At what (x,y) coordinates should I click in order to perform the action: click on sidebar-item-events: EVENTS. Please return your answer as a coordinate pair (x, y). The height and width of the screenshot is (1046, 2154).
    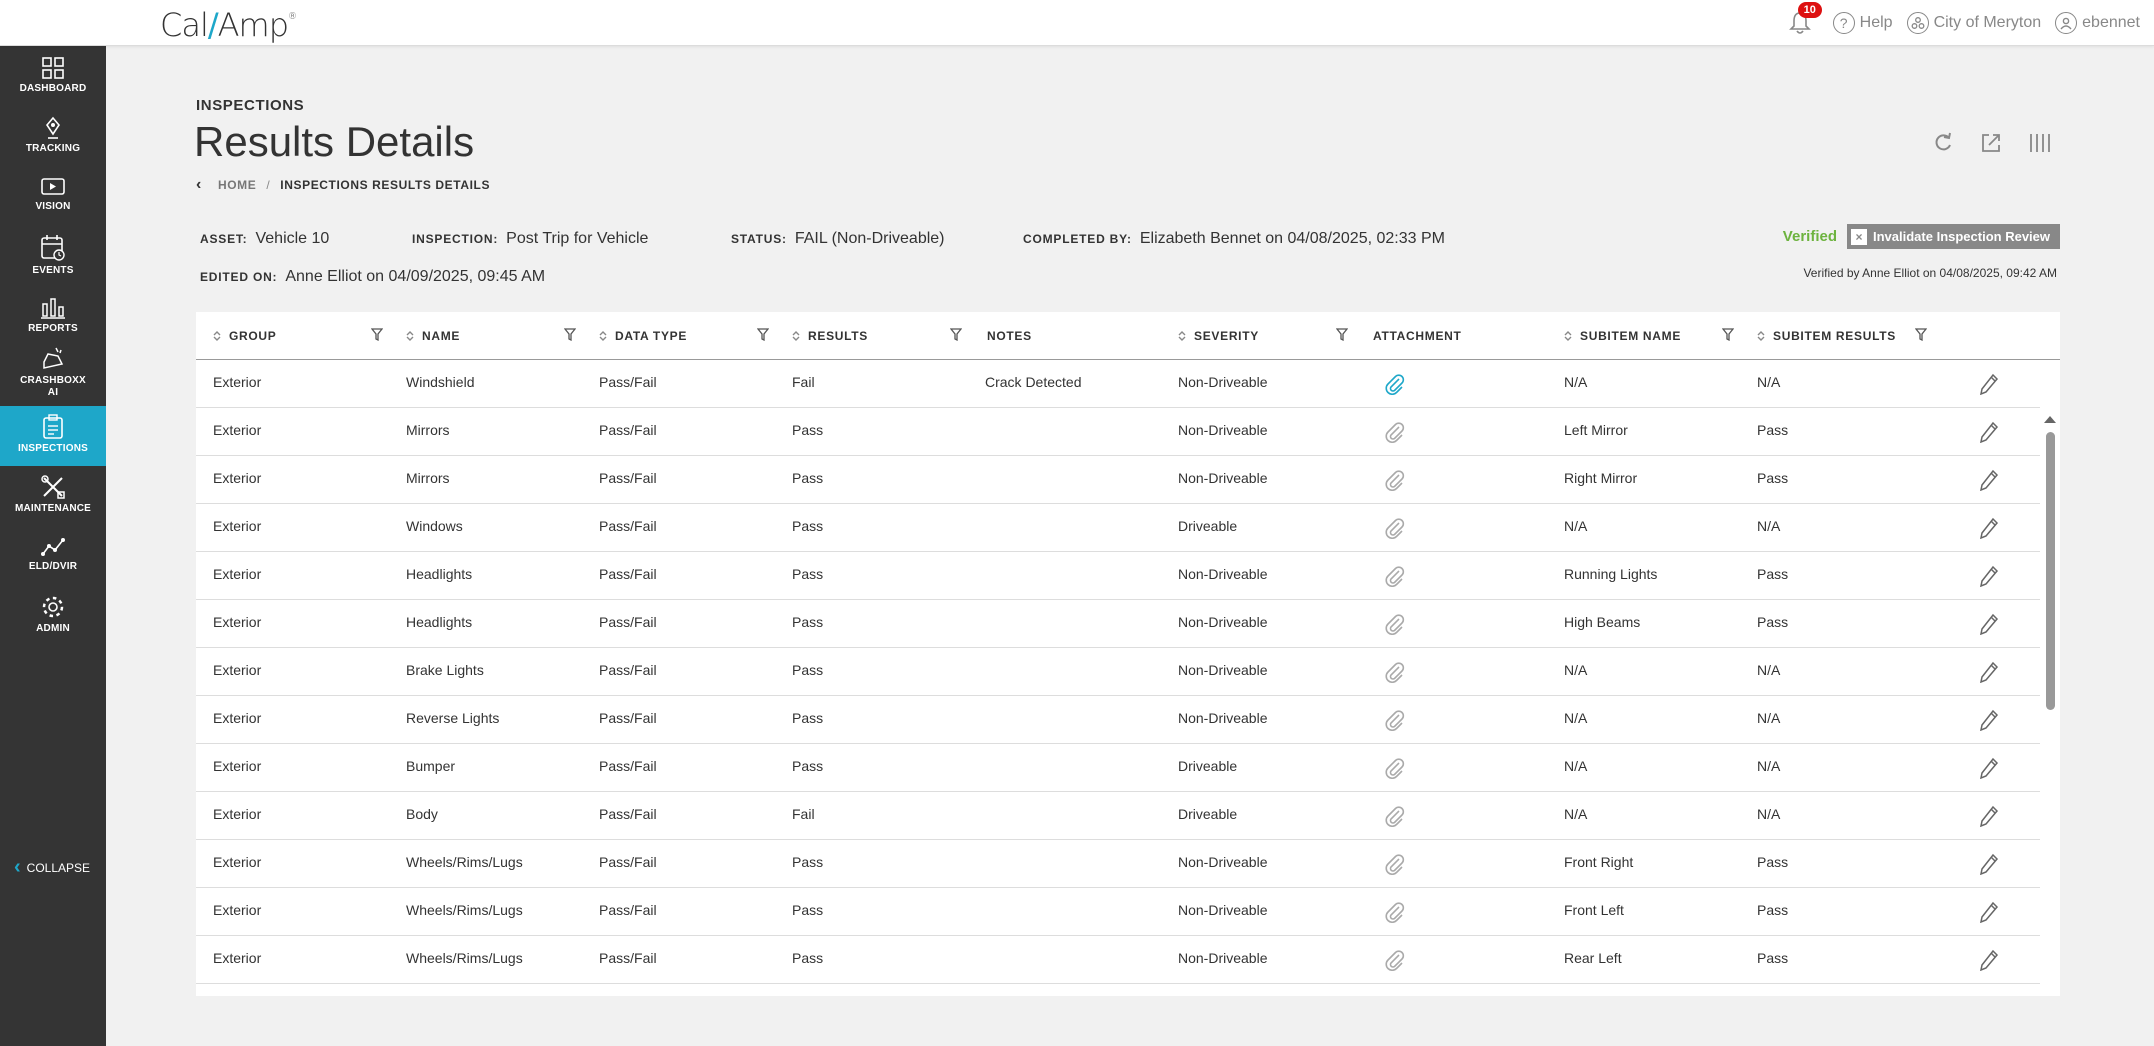
    Looking at the image, I should click on (53, 262).